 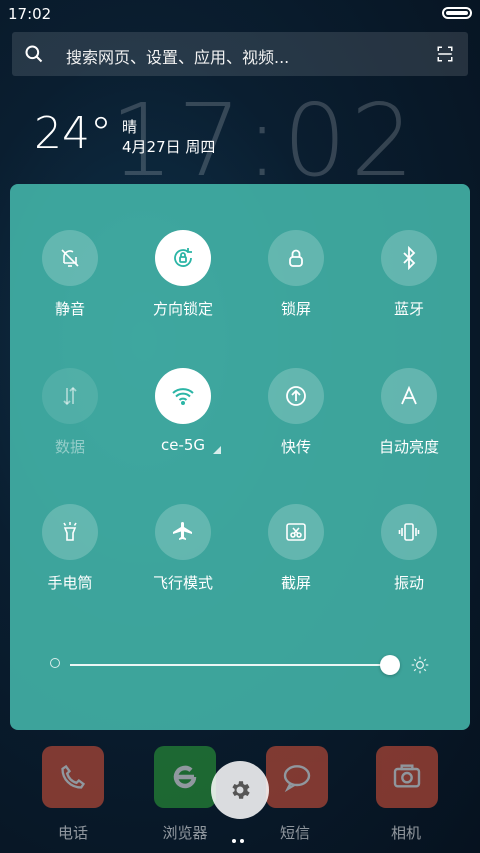 I want to click on lock-icon, so click(x=296, y=258).